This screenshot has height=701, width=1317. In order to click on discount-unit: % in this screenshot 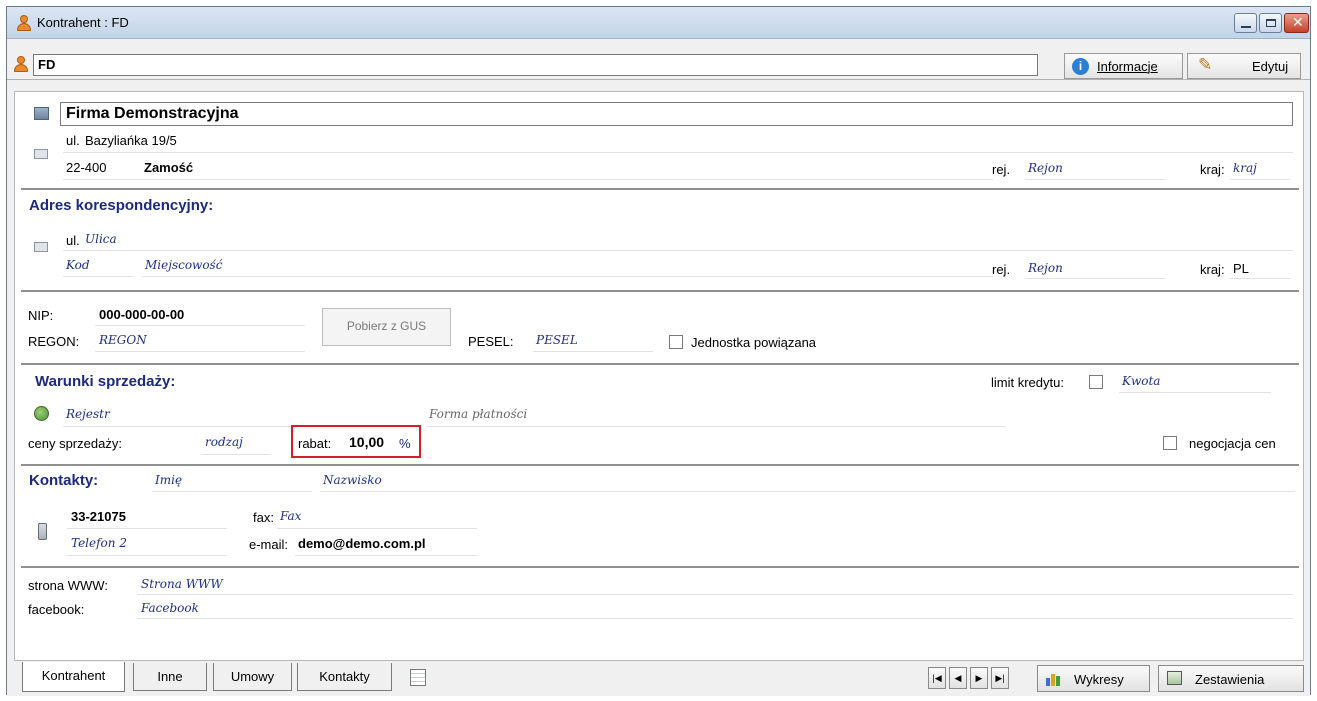, I will do `click(405, 443)`.